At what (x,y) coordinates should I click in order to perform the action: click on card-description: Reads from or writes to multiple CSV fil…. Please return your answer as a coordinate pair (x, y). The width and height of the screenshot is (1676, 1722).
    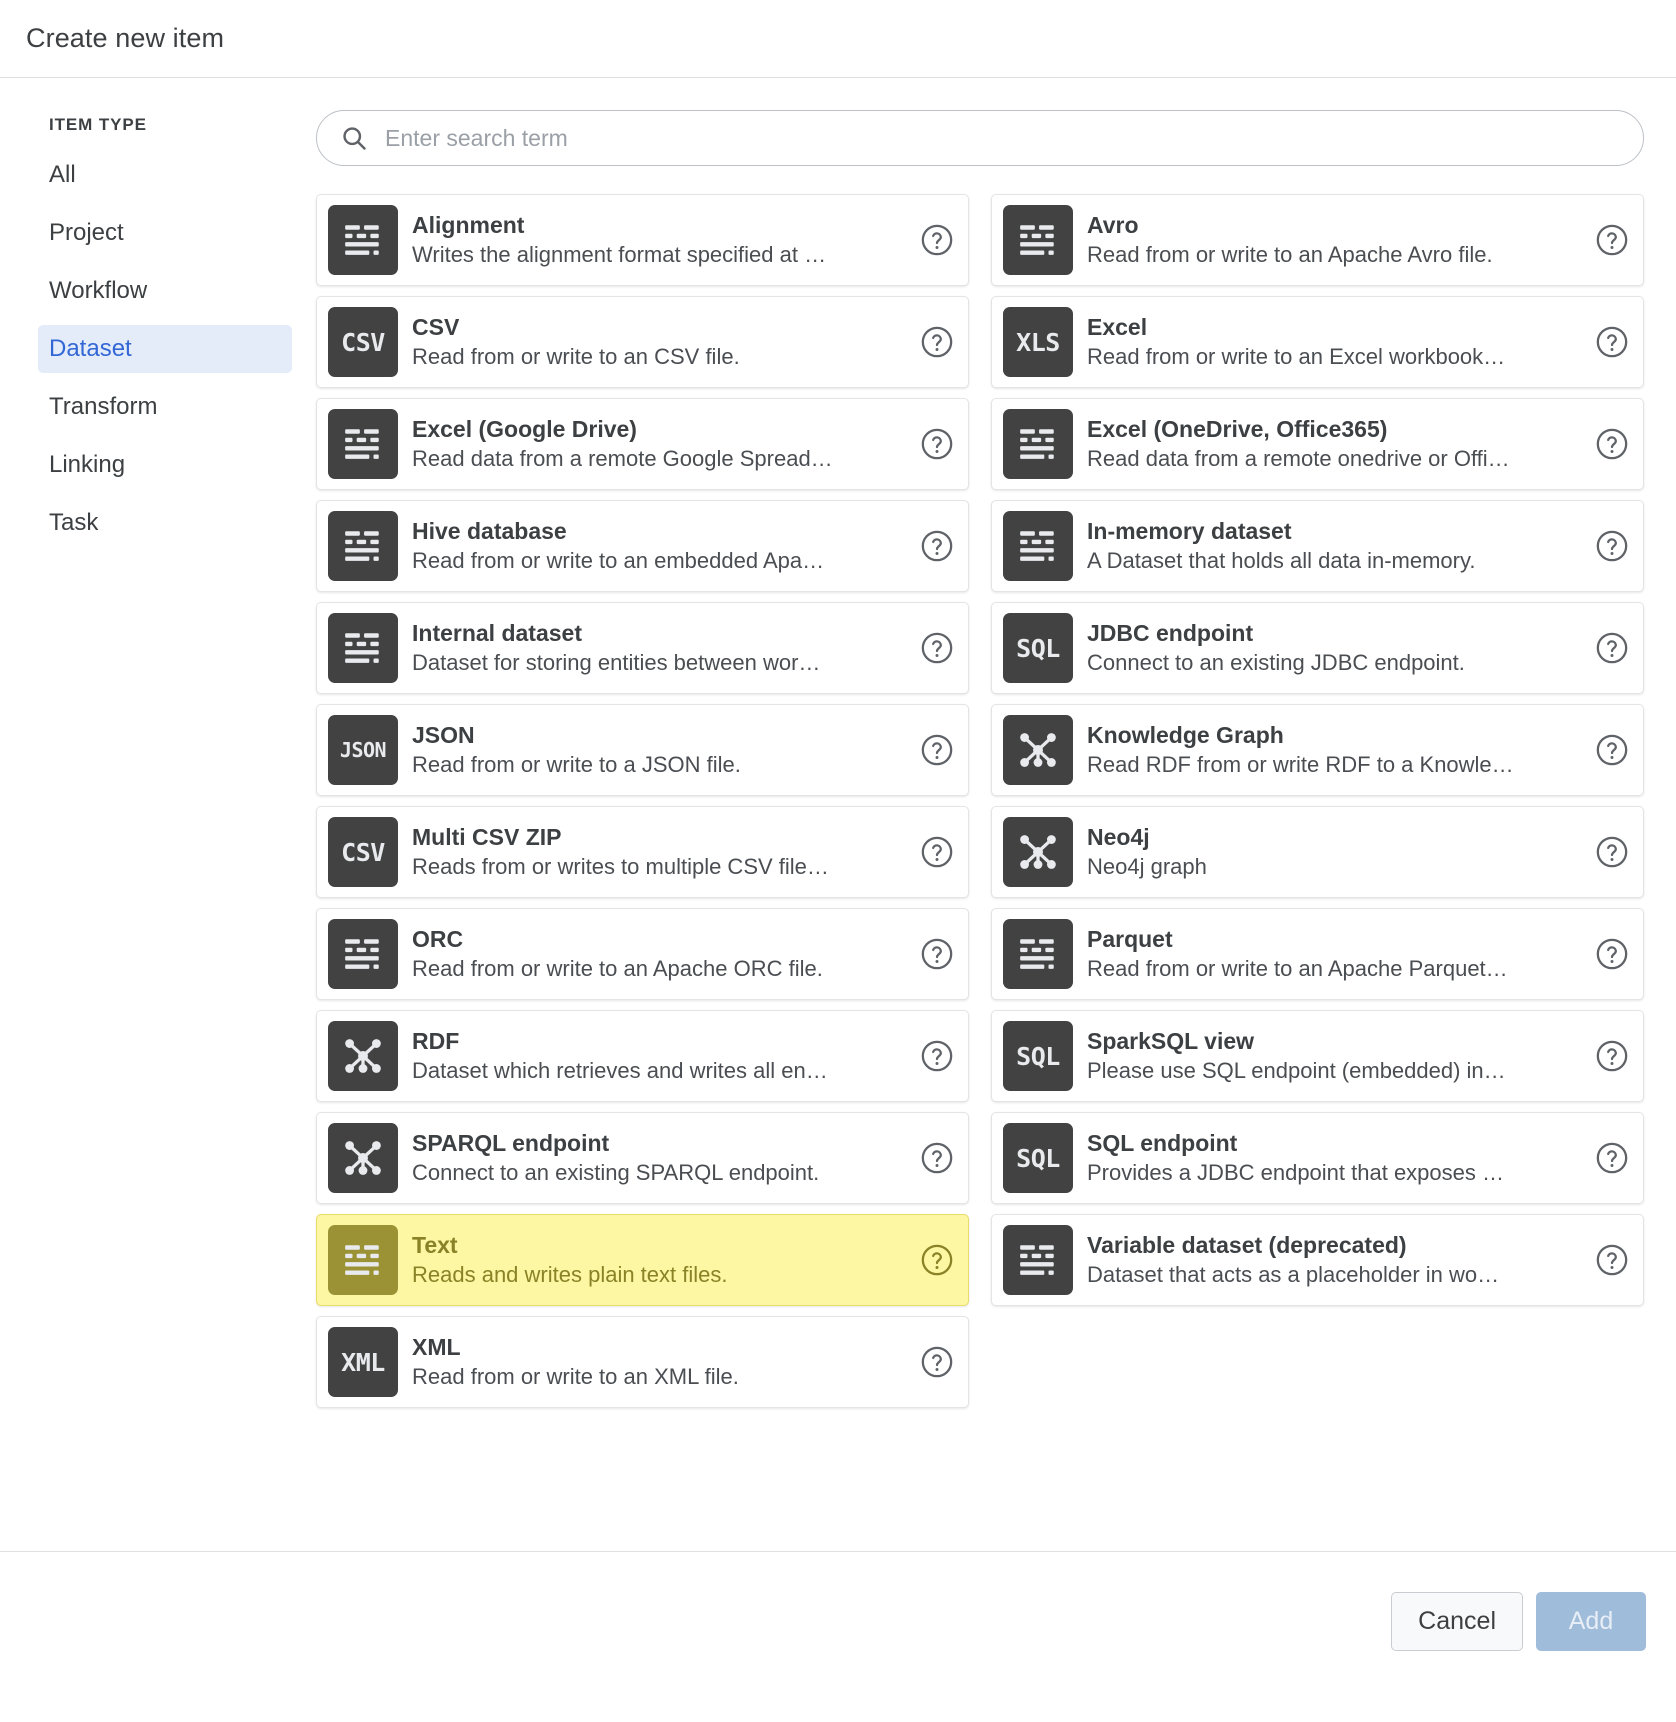
    Looking at the image, I should click on (620, 867).